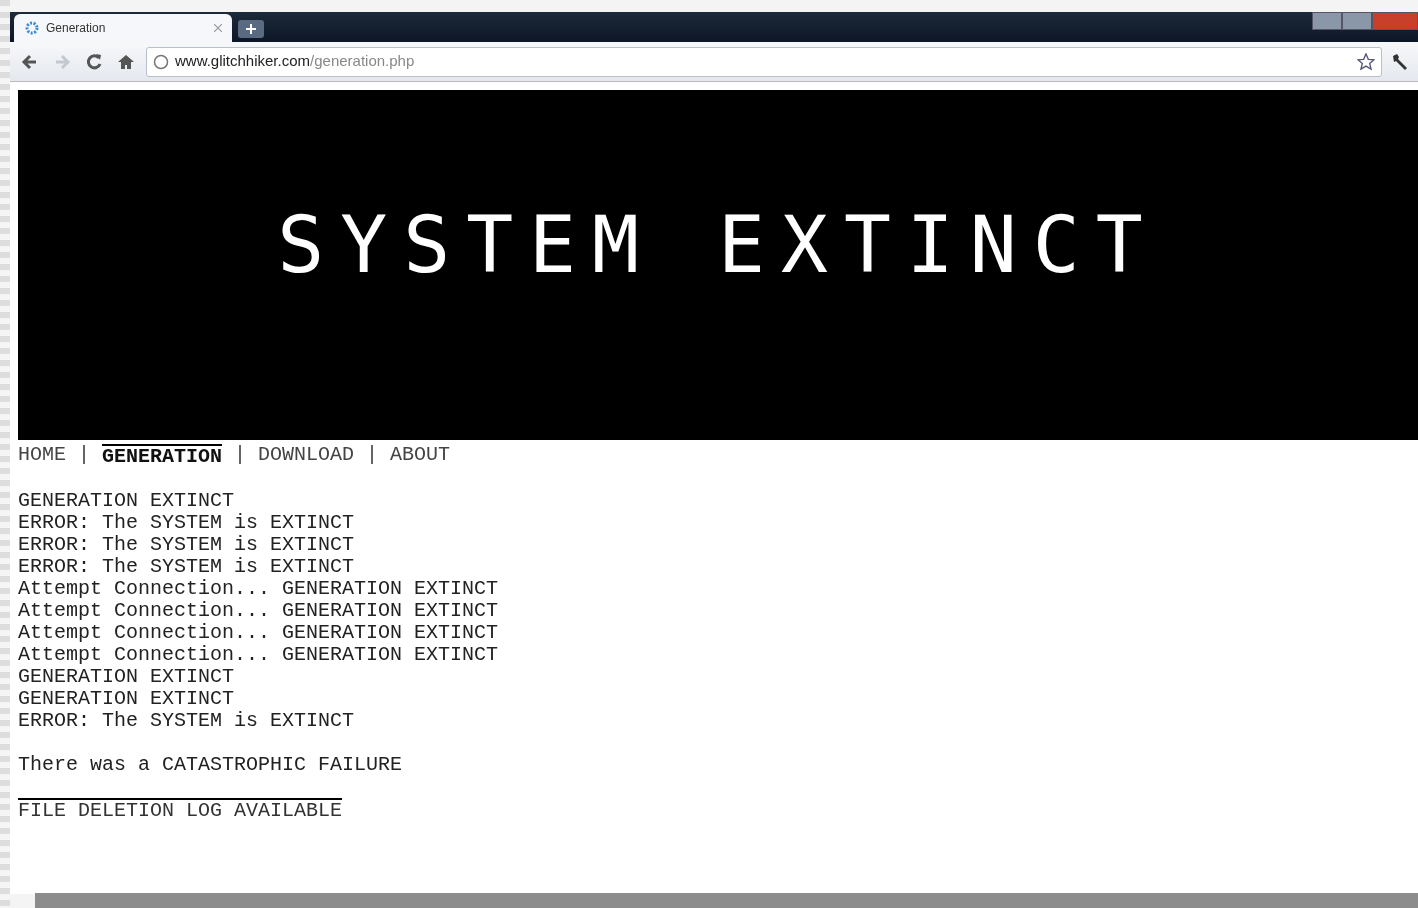 The width and height of the screenshot is (1418, 908). What do you see at coordinates (1400, 61) in the screenshot?
I see `wrench-icon` at bounding box center [1400, 61].